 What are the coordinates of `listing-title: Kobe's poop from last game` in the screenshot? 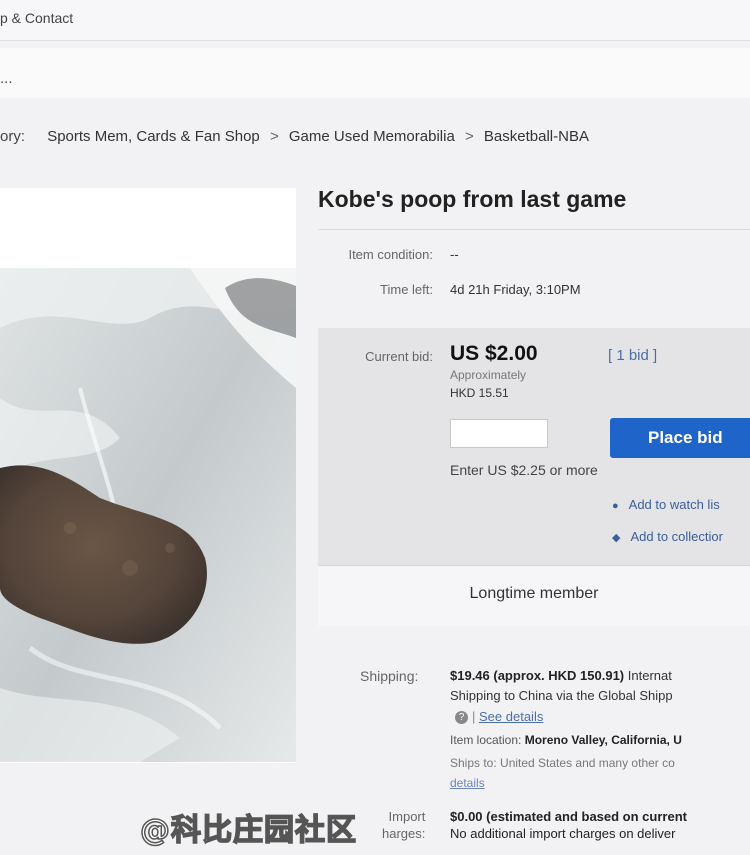 It's located at (472, 199).